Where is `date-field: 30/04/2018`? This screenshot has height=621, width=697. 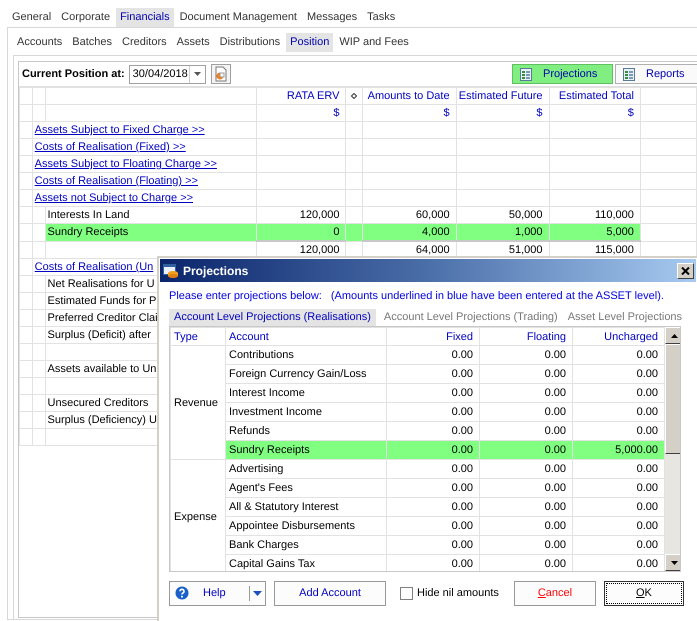 date-field: 30/04/2018 is located at coordinates (167, 74).